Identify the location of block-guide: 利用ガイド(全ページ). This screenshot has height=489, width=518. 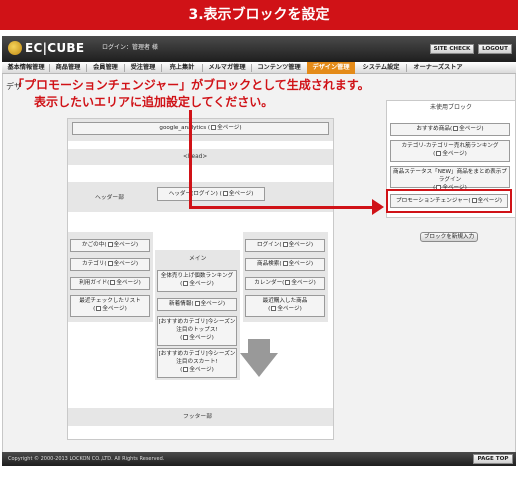
(110, 283).